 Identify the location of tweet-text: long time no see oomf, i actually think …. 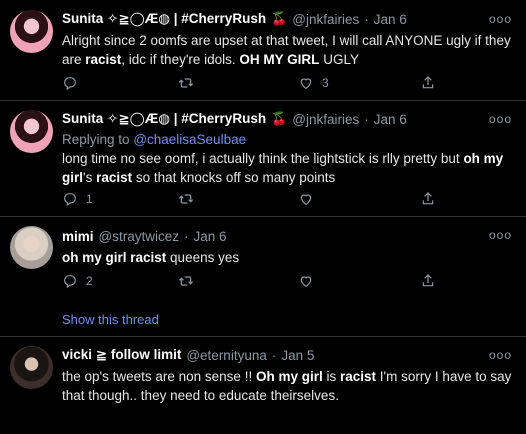
(283, 168).